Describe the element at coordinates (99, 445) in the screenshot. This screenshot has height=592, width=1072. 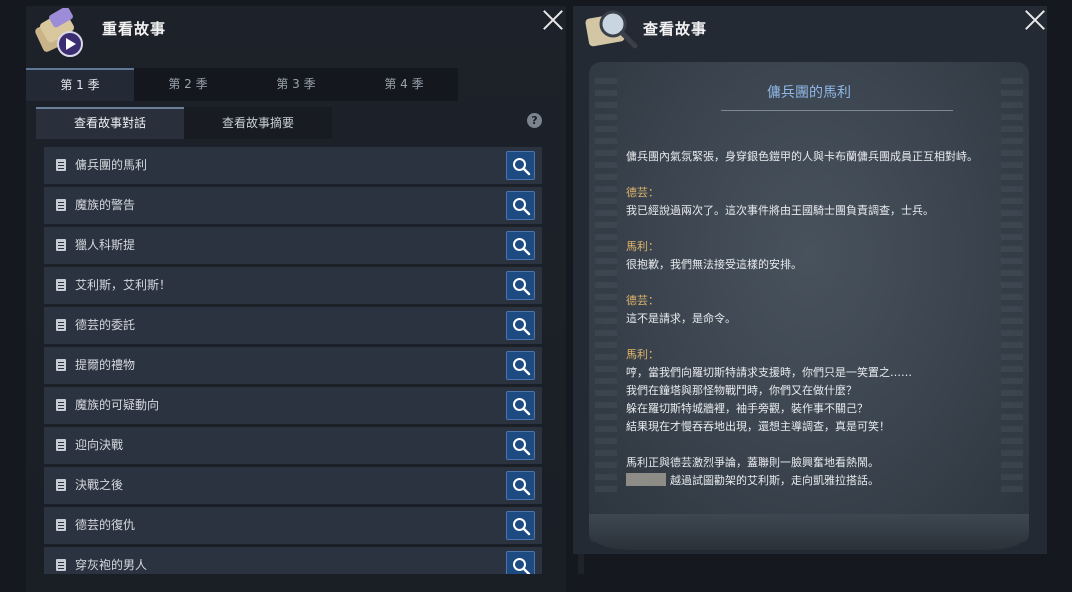
I see `story-item-label: 迎向決戰` at that location.